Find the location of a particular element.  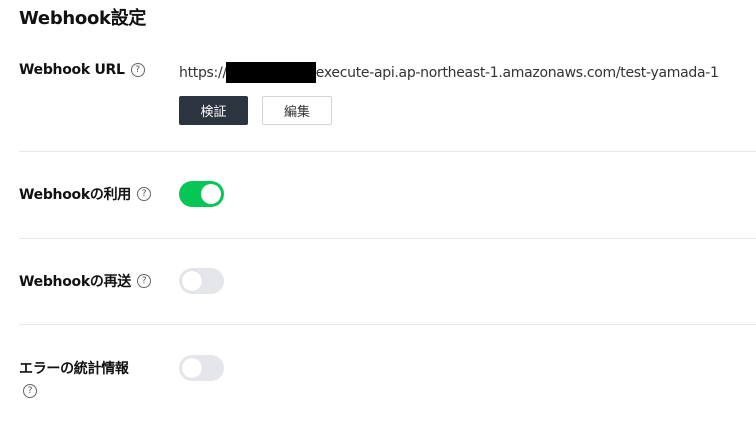

error-stats-label: エラーの統計情報 is located at coordinates (74, 368).